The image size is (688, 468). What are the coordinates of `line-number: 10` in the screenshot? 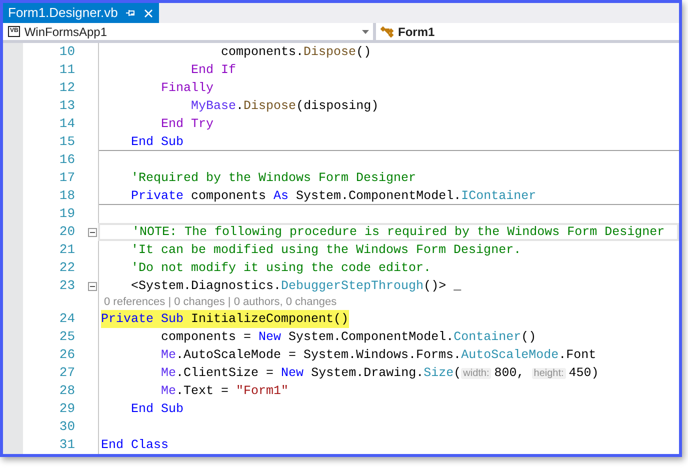 It's located at (66, 52).